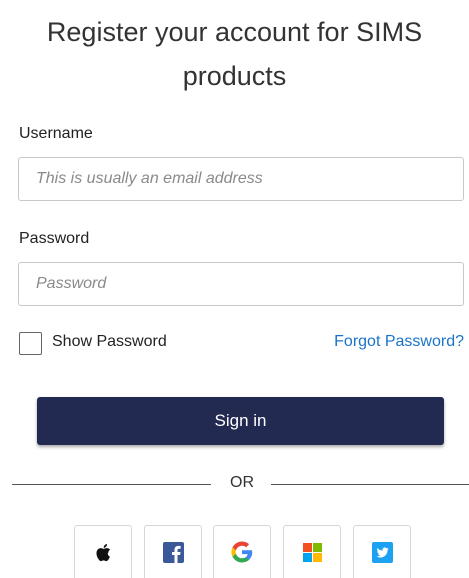 The image size is (469, 578). Describe the element at coordinates (240, 421) in the screenshot. I see `sign-in-button: Sign in` at that location.